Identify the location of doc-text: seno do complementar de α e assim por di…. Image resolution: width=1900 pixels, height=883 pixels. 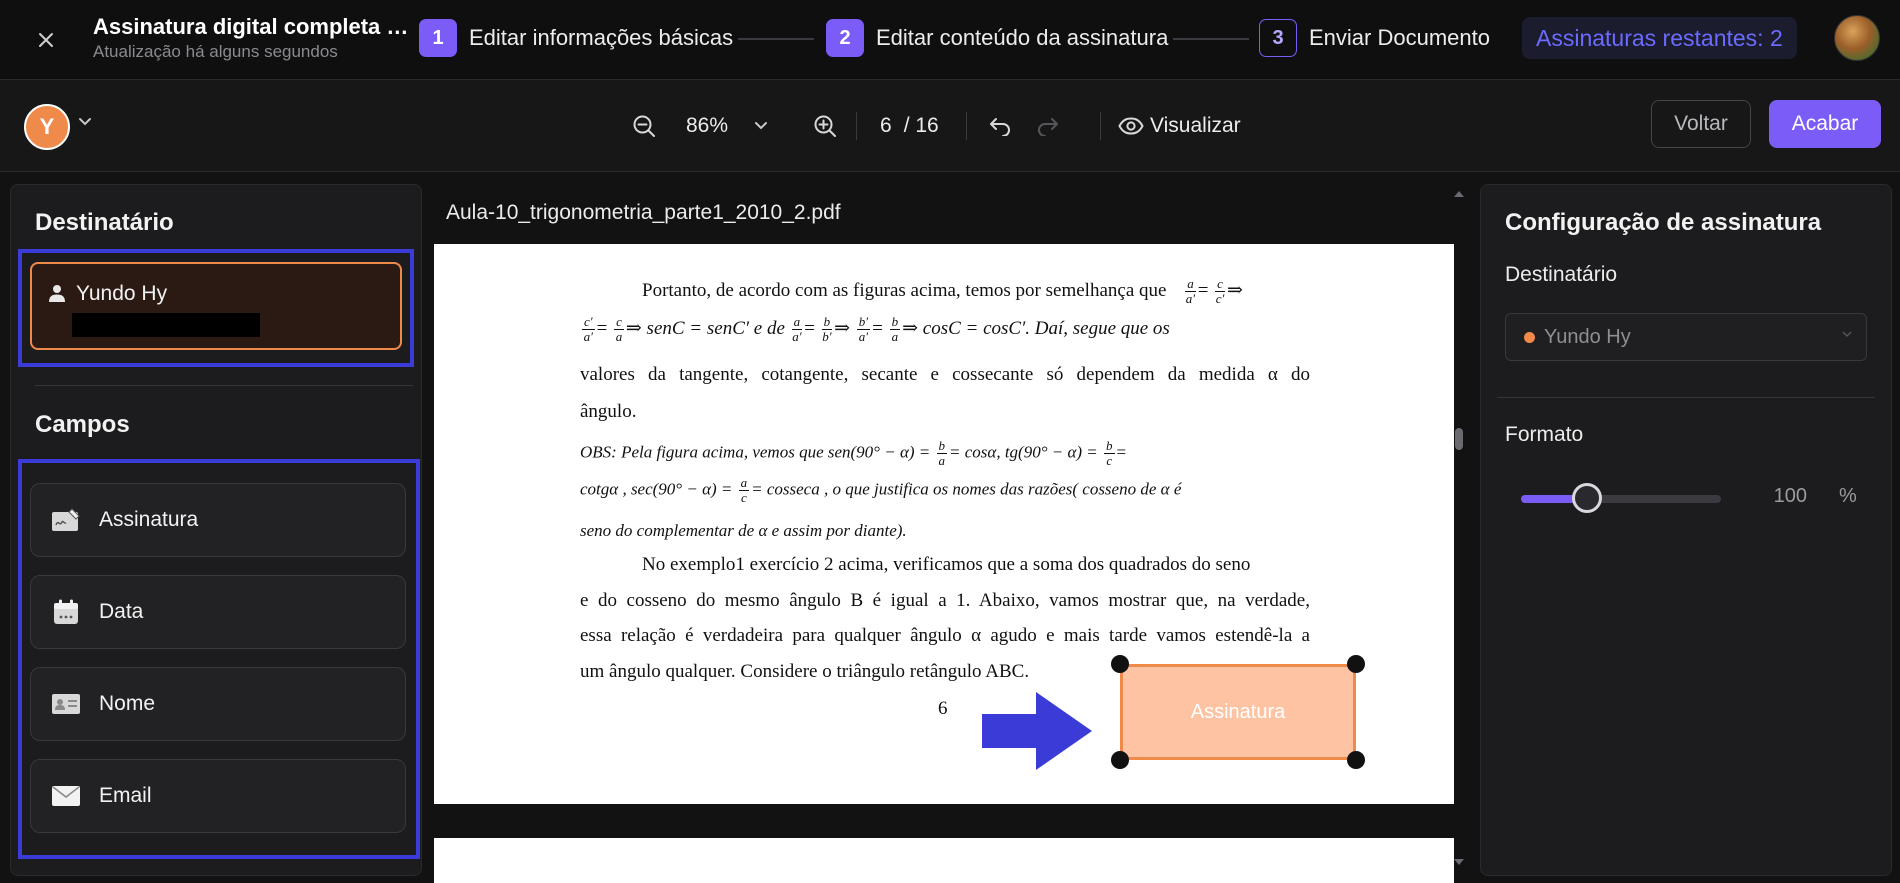
(743, 530).